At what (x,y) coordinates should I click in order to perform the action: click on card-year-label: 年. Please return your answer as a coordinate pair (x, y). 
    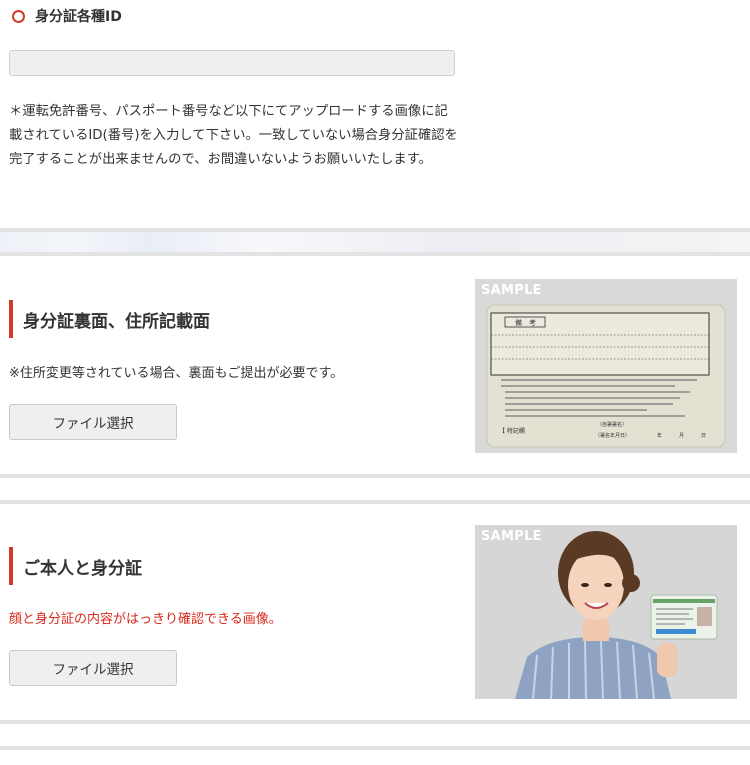
    Looking at the image, I should click on (659, 435).